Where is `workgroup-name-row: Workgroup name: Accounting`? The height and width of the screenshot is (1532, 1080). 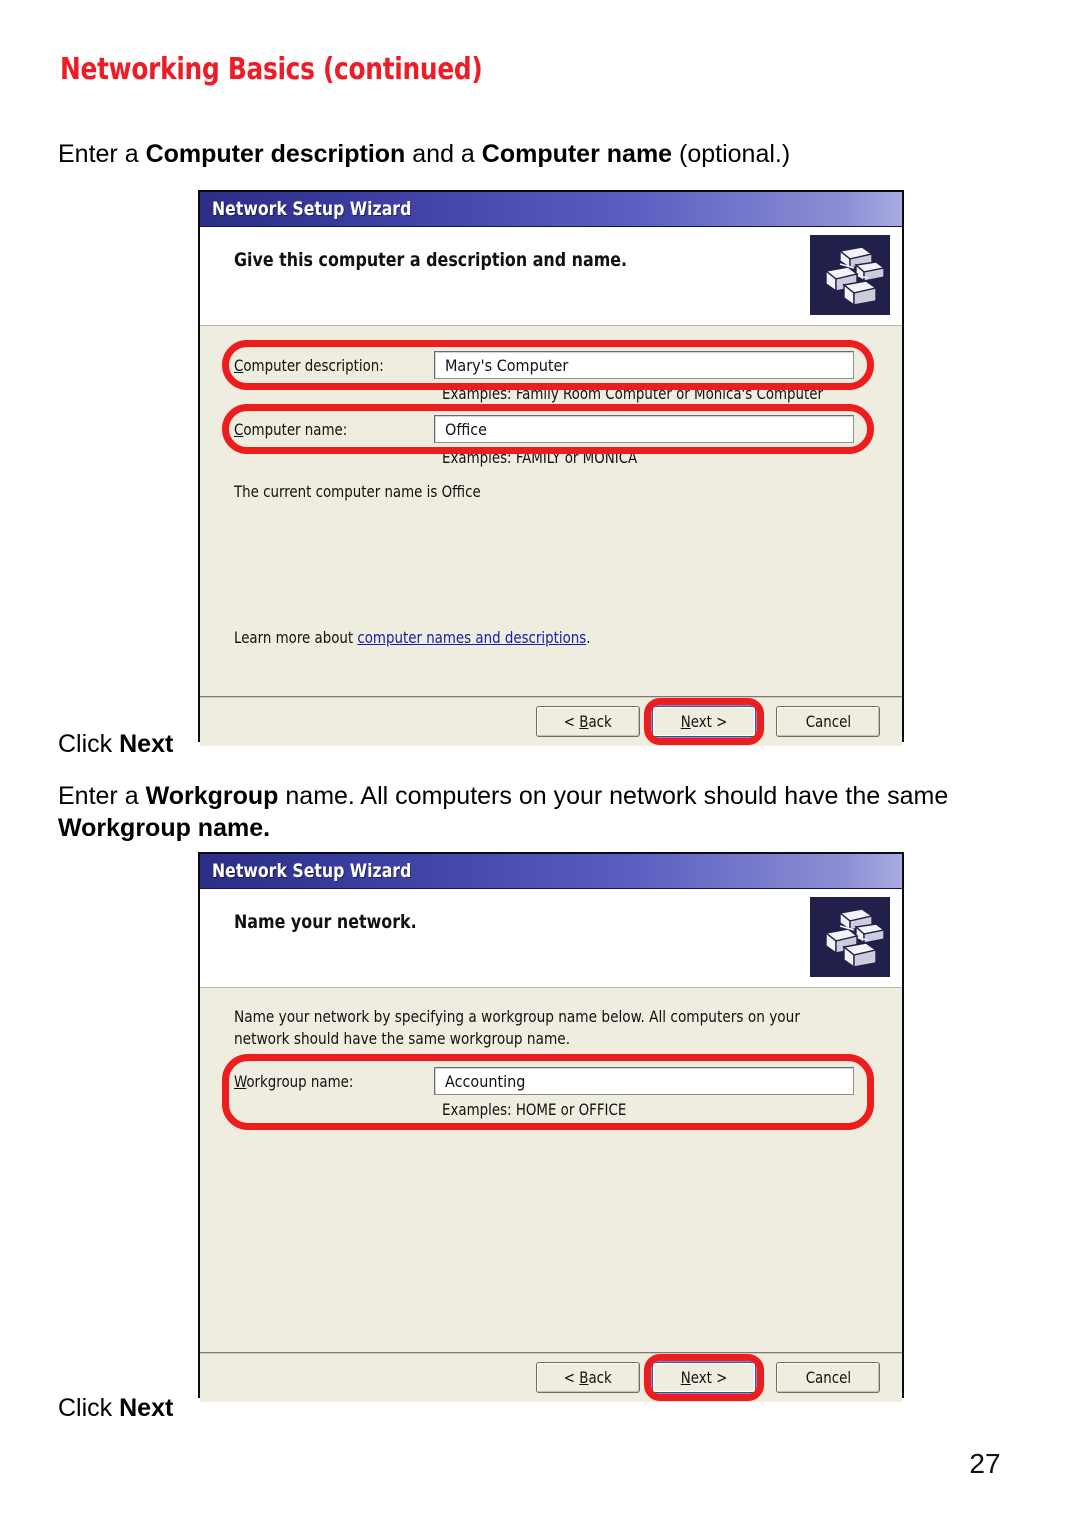 workgroup-name-row: Workgroup name: Accounting is located at coordinates (549, 1081).